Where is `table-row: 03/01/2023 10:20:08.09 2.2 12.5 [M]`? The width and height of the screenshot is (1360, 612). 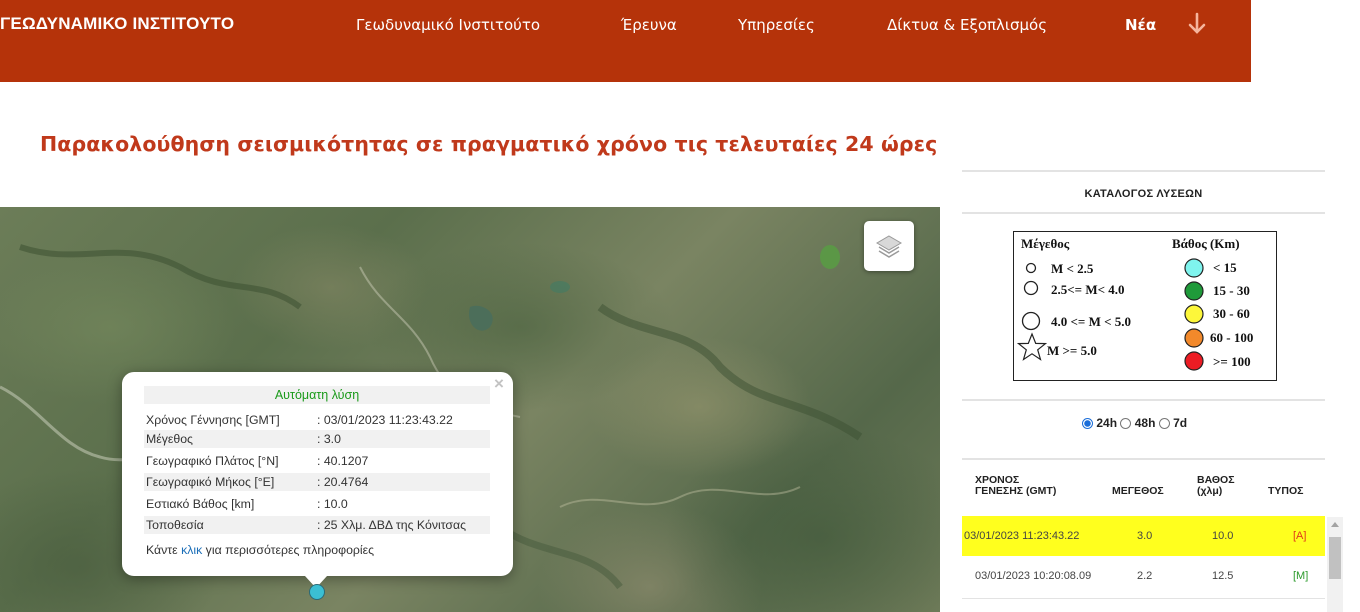 table-row: 03/01/2023 10:20:08.09 2.2 12.5 [M] is located at coordinates (1143, 576).